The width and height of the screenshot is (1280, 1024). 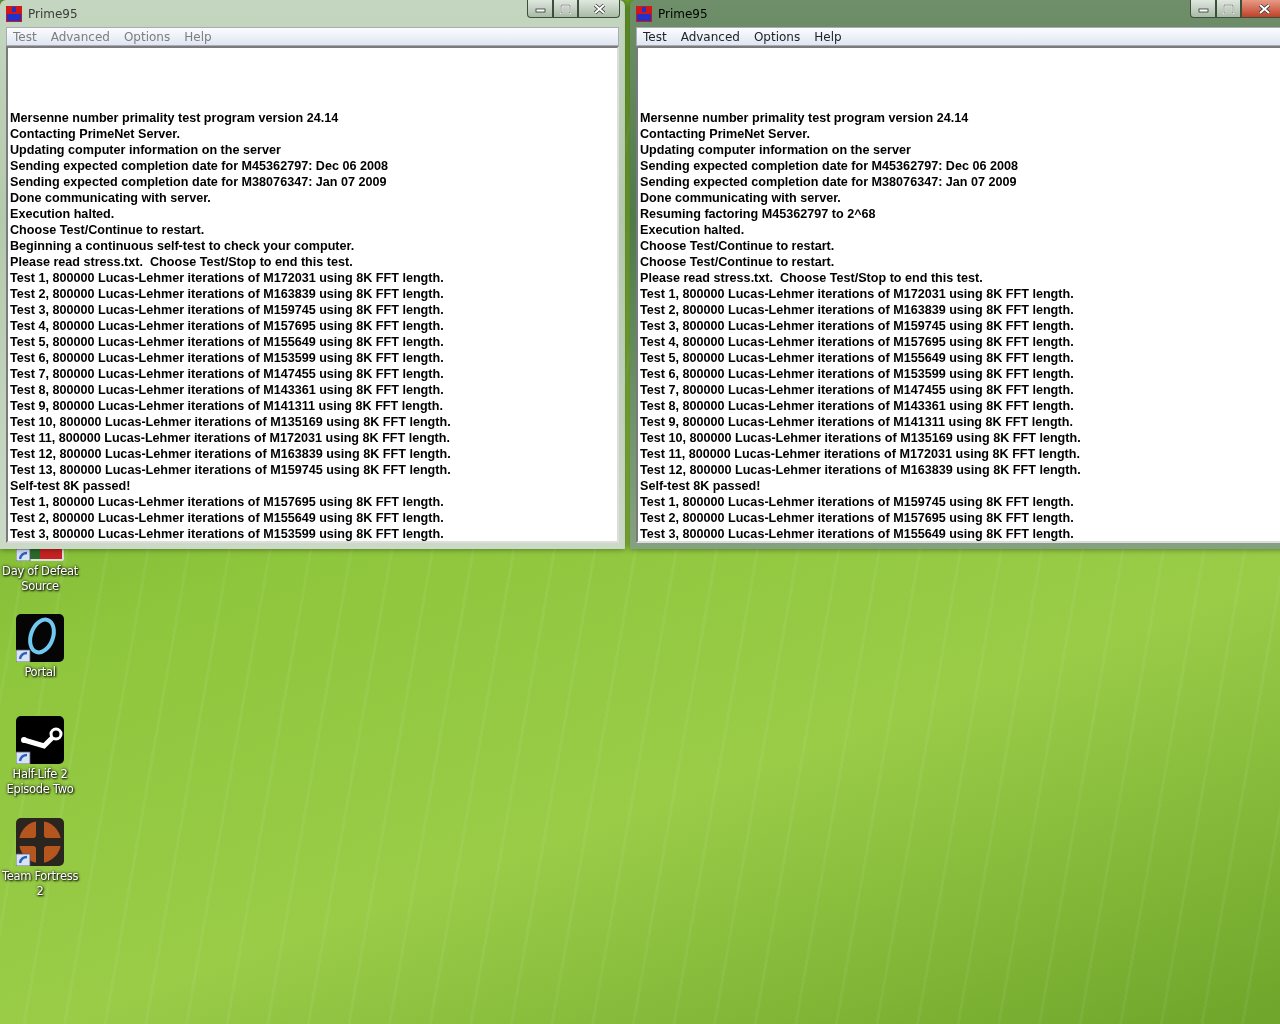 I want to click on log-line: Test 2, 800000 Lucas-Lehmer iterations of M157695 using 8K FFT length., so click(x=857, y=518).